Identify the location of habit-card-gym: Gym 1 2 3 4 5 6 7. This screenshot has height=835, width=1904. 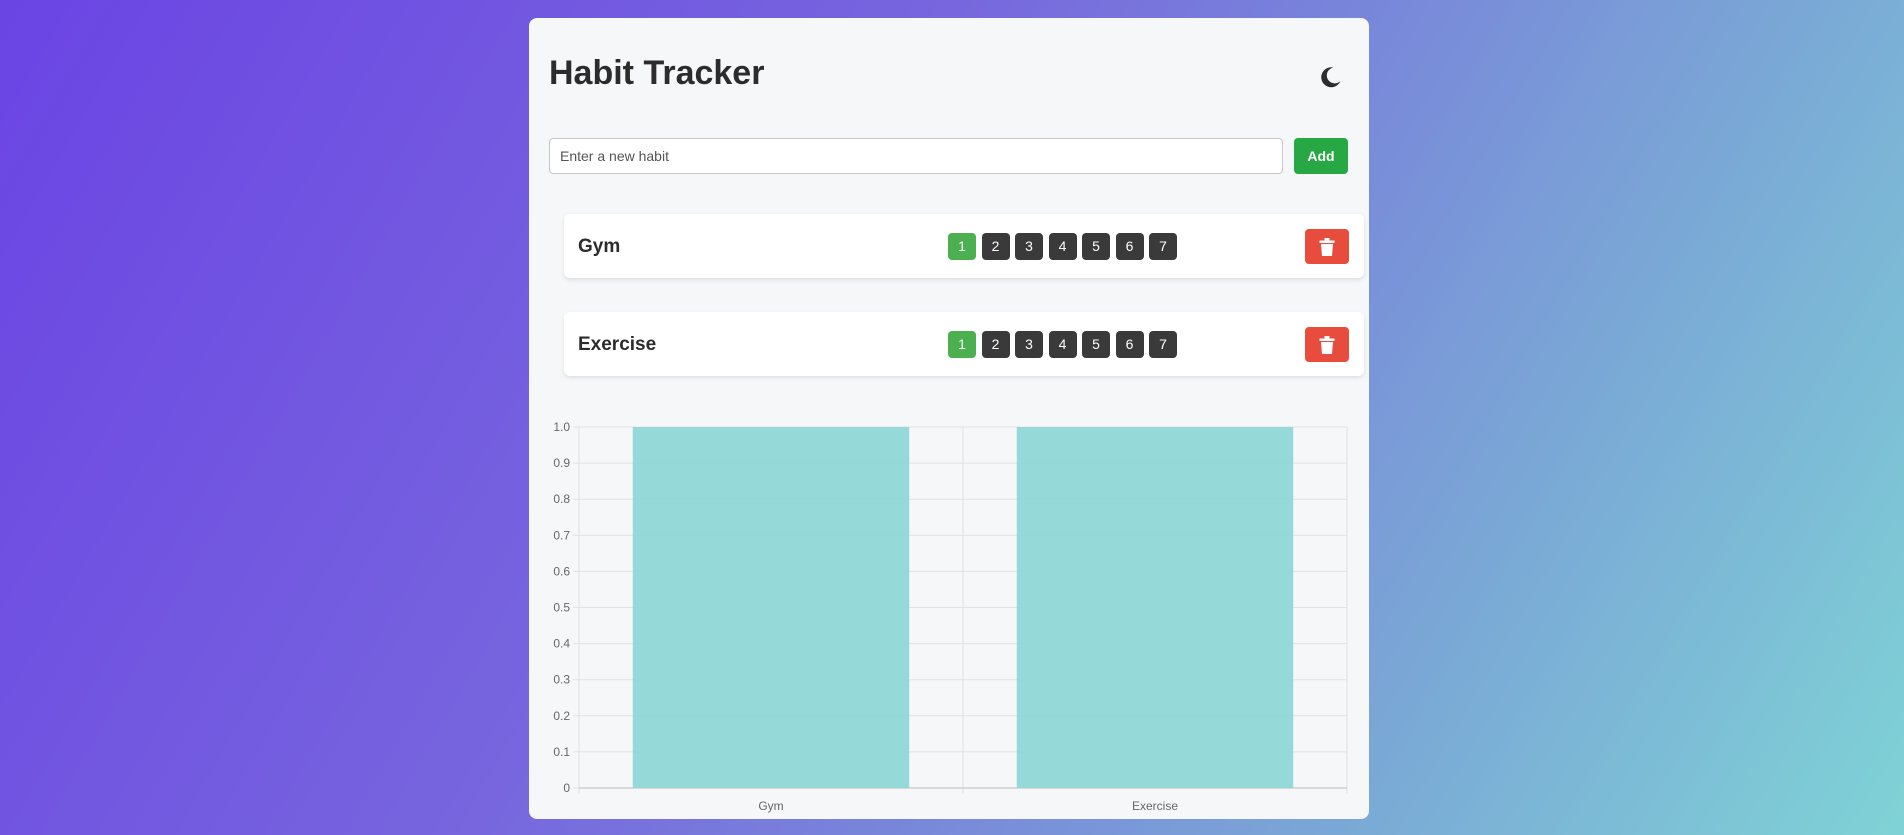
(964, 246).